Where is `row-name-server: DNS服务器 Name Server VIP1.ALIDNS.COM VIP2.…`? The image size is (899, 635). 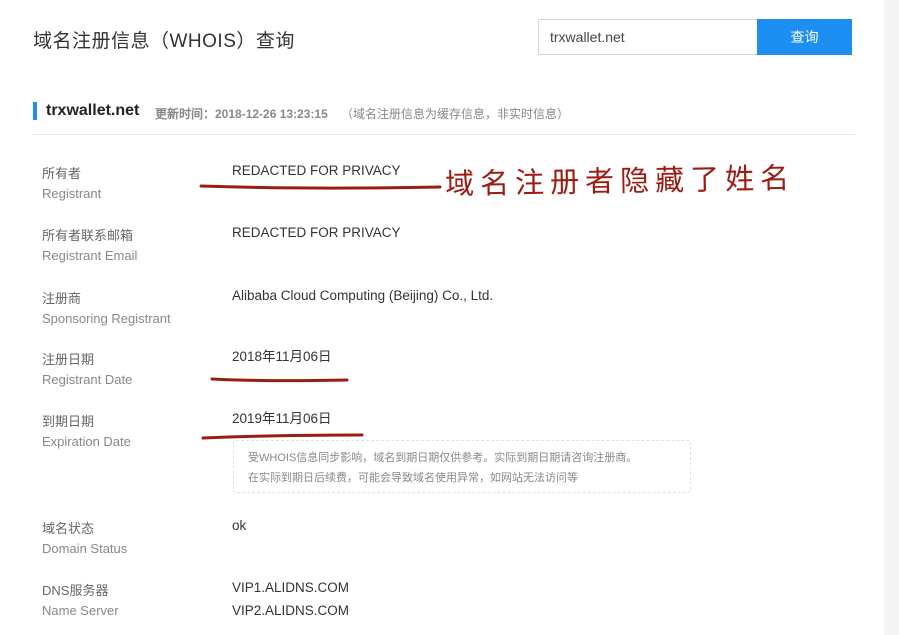
row-name-server: DNS服务器 Name Server VIP1.ALIDNS.COM VIP2.… is located at coordinates (442, 605).